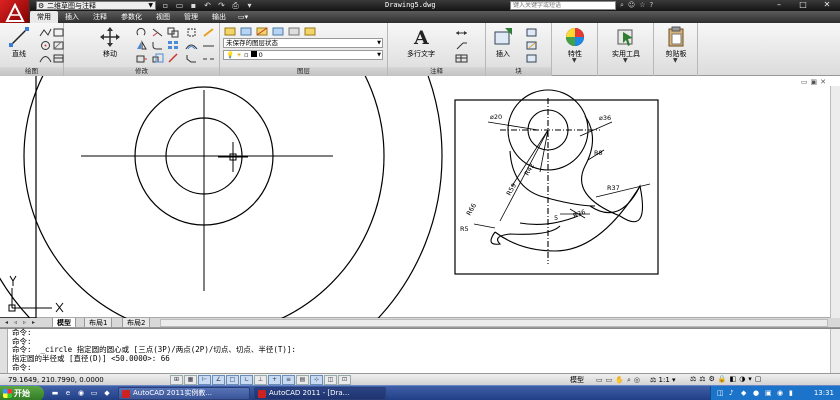  What do you see at coordinates (81, 393) in the screenshot?
I see `media-icon: ◉` at bounding box center [81, 393].